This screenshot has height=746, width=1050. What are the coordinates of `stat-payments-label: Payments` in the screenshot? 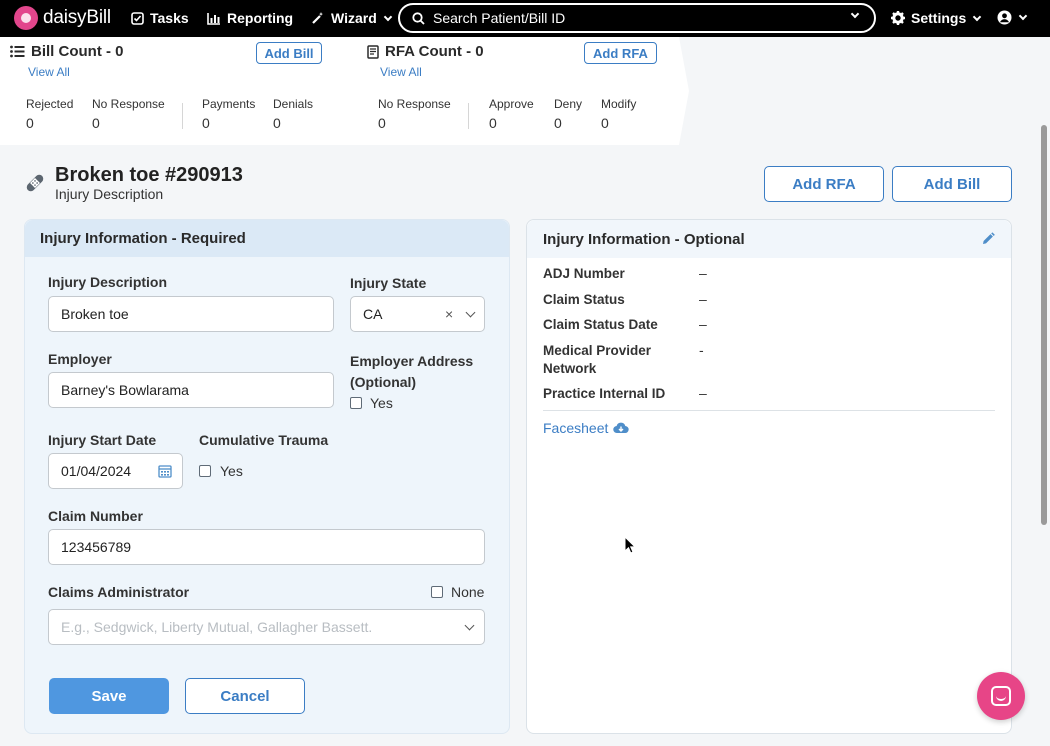 It's located at (229, 104).